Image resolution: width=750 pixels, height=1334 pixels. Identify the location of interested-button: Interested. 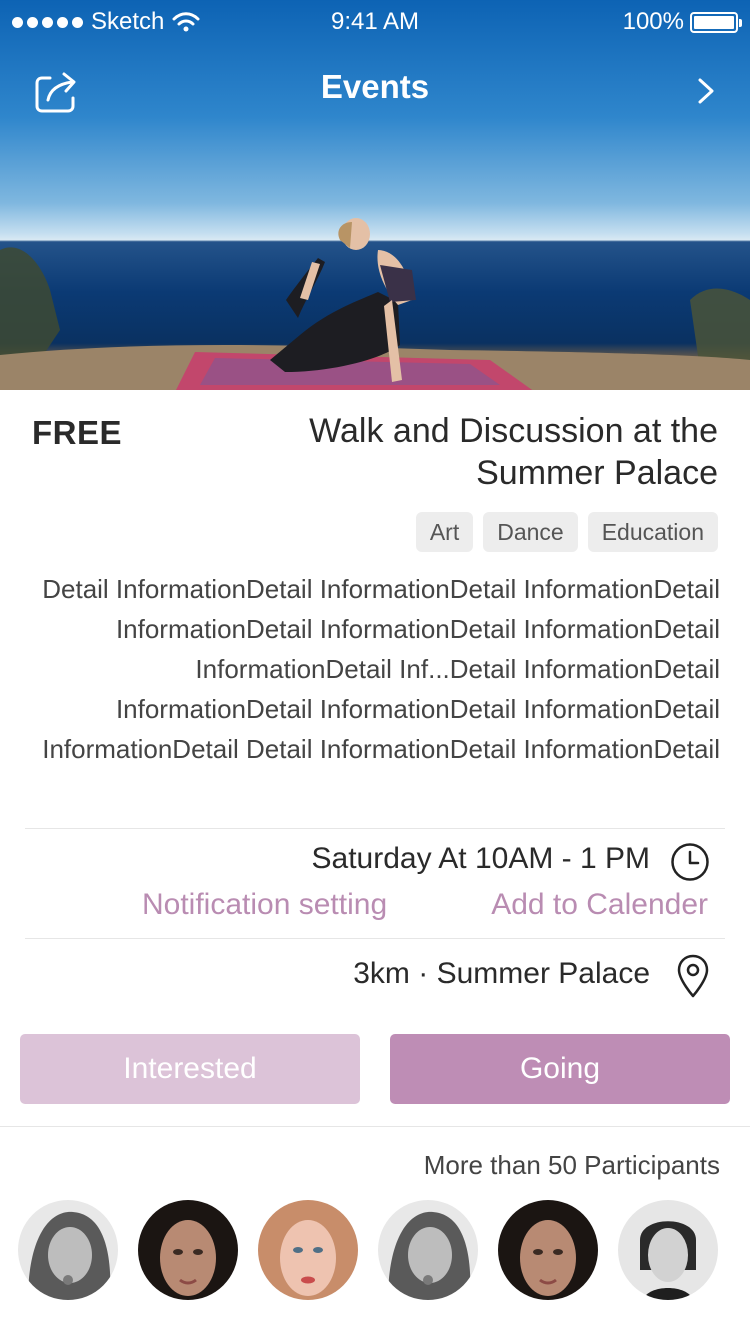
(190, 1069).